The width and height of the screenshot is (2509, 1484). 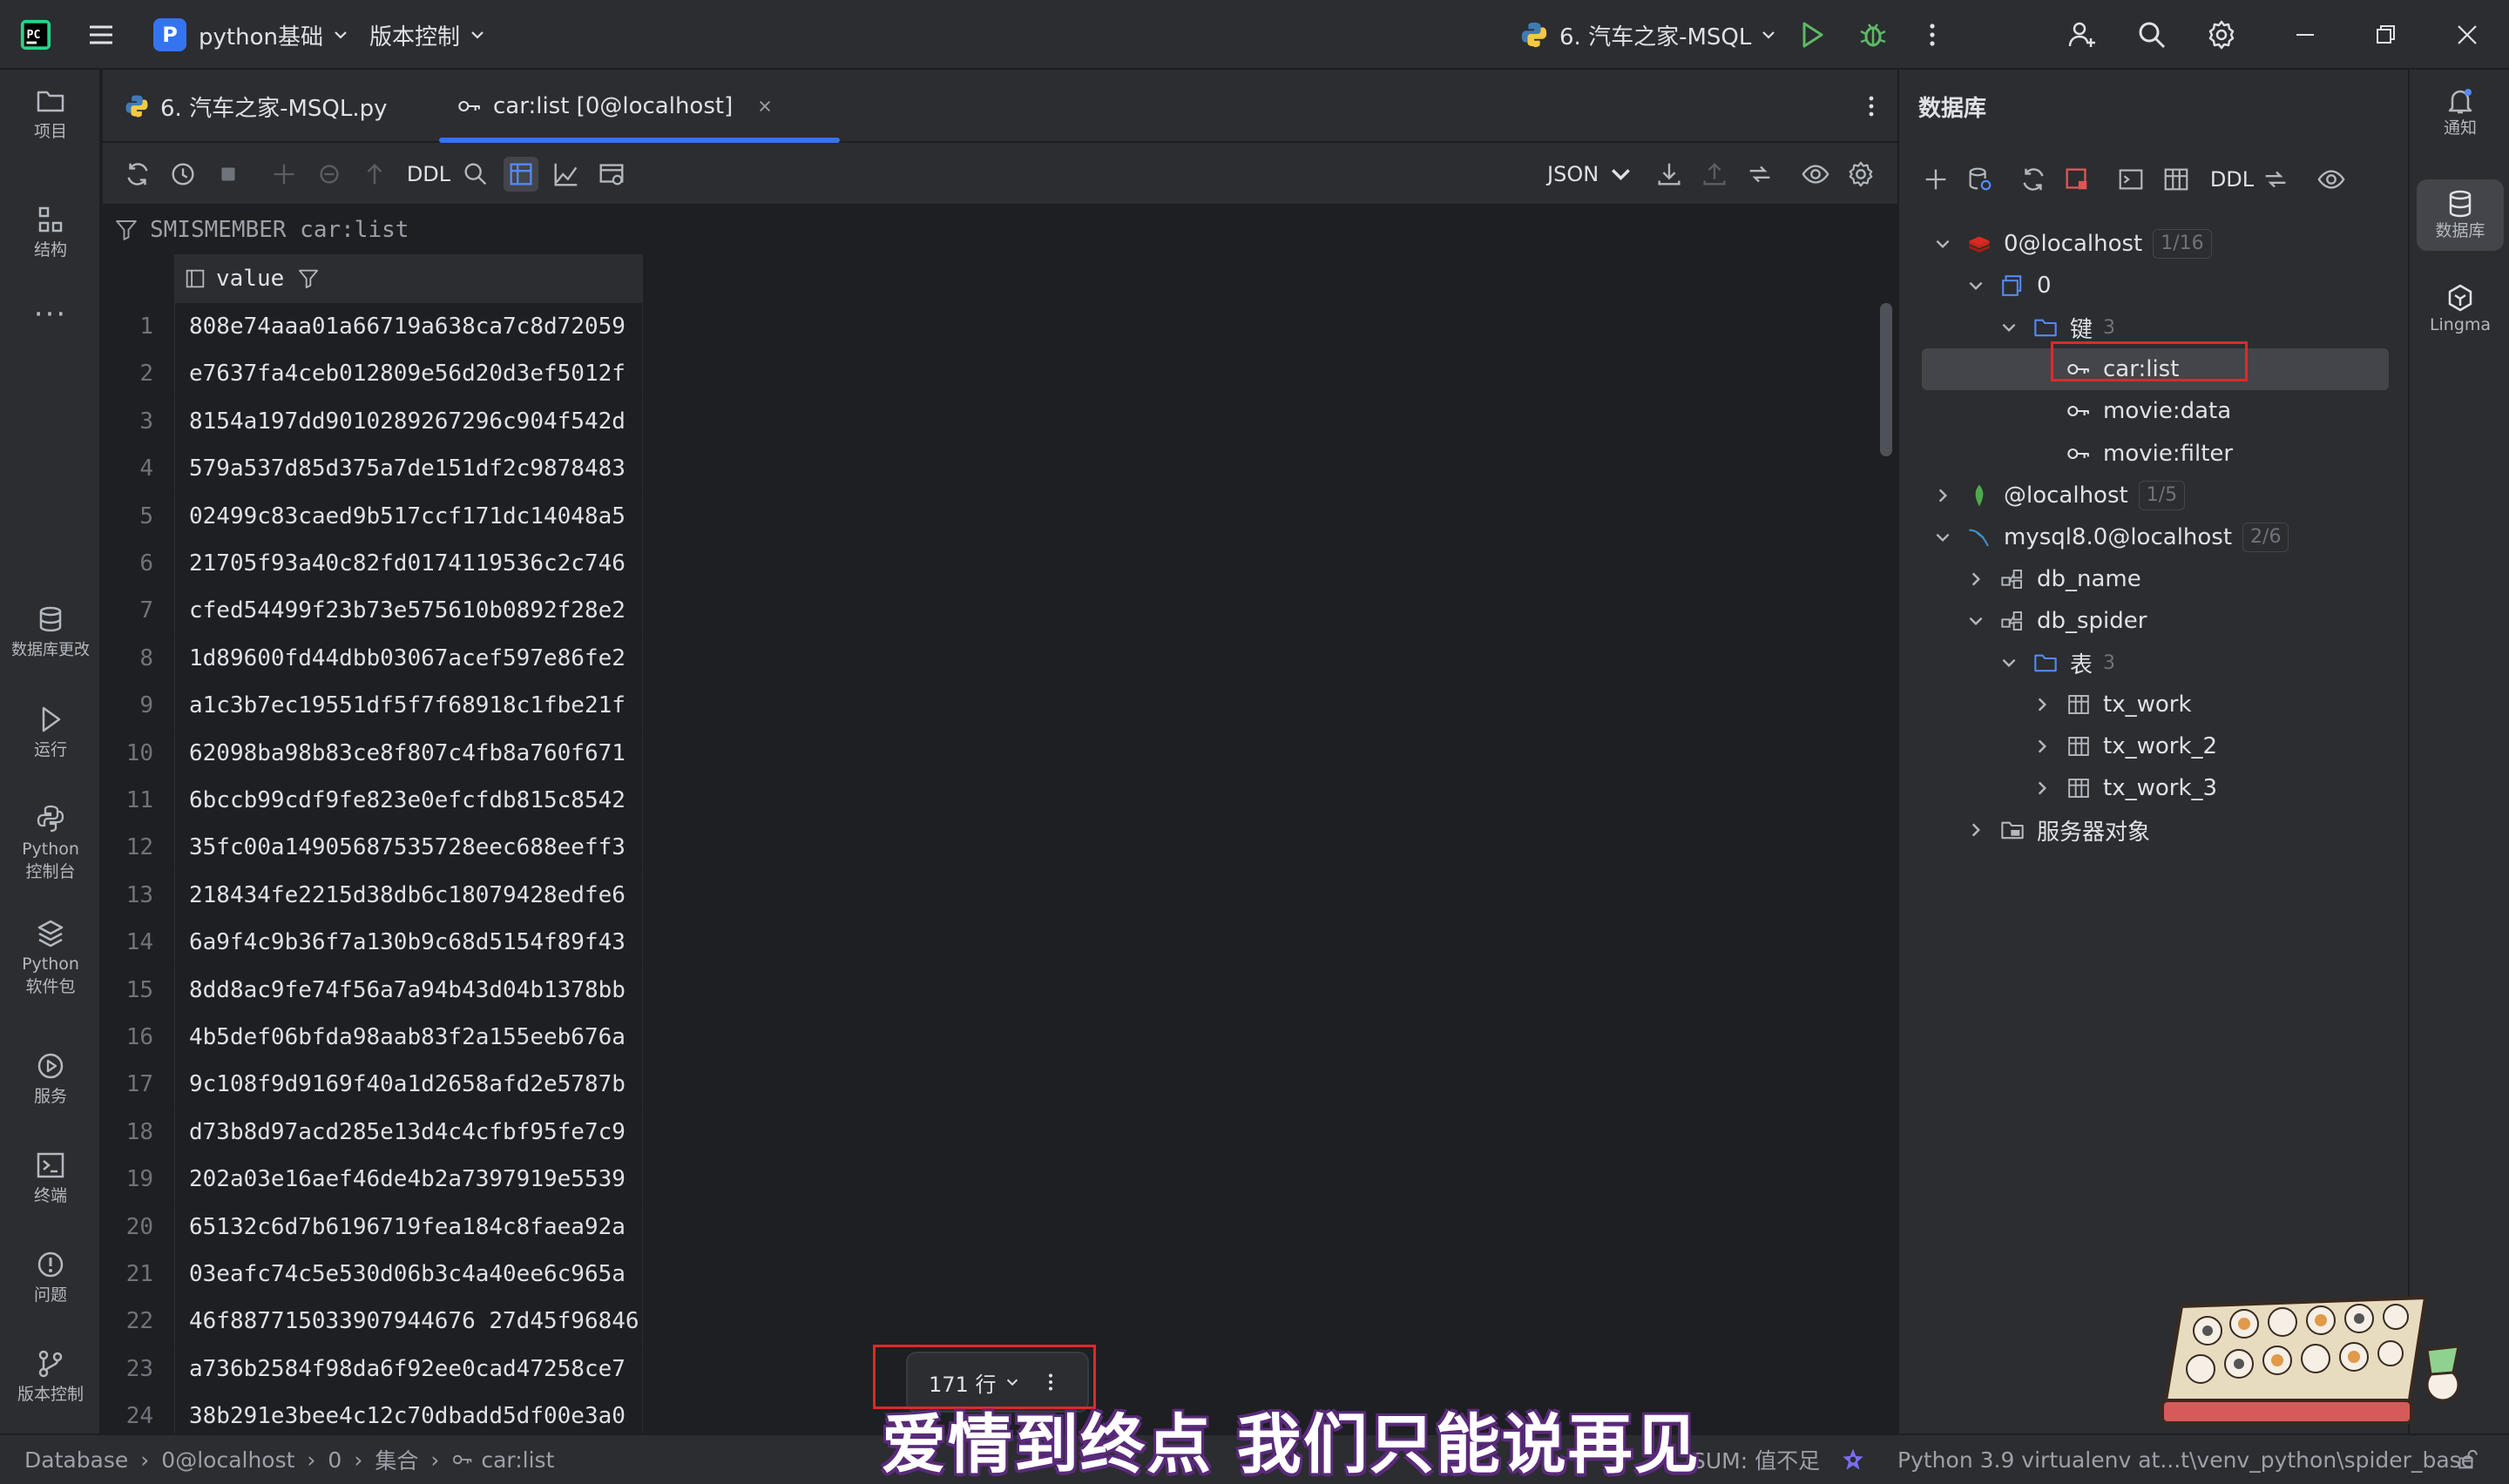 I want to click on table-row: 23 a736b2584f98da6f92ee0cad47258ce7, so click(x=373, y=1369).